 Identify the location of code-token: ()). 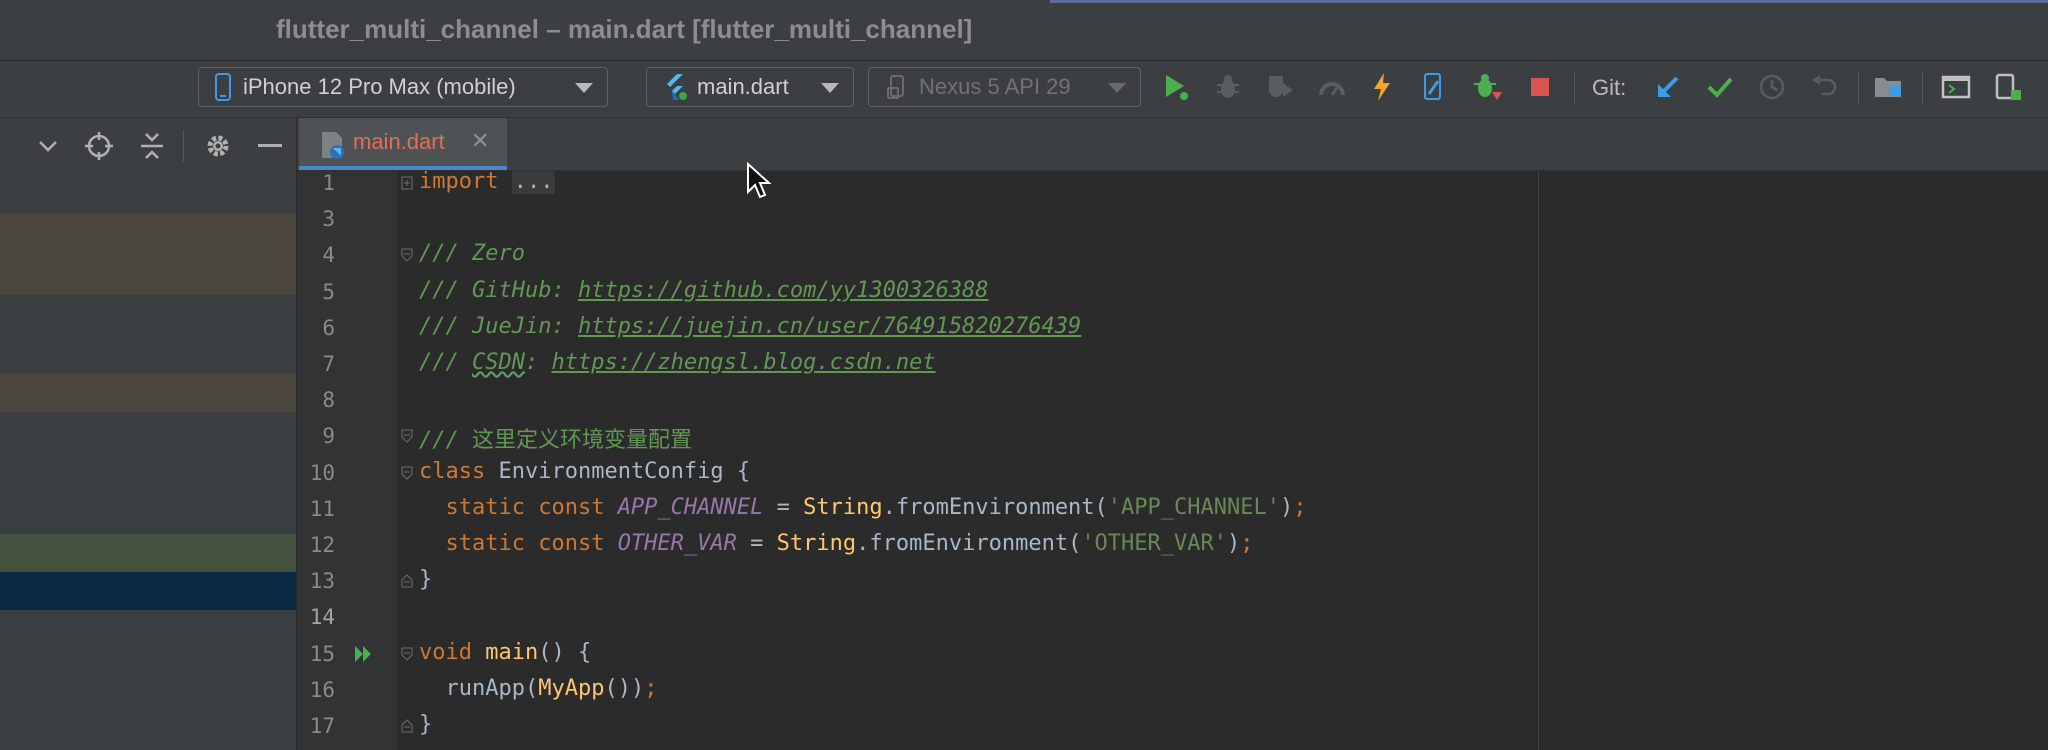
(624, 688).